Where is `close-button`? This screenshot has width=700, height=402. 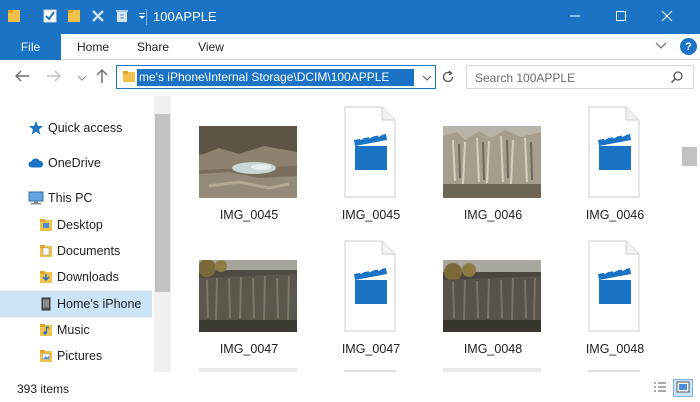 close-button is located at coordinates (667, 17).